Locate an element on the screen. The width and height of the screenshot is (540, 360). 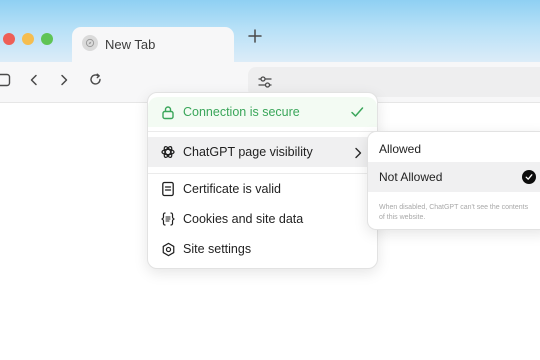
sidebar-toggle-button is located at coordinates (6, 82).